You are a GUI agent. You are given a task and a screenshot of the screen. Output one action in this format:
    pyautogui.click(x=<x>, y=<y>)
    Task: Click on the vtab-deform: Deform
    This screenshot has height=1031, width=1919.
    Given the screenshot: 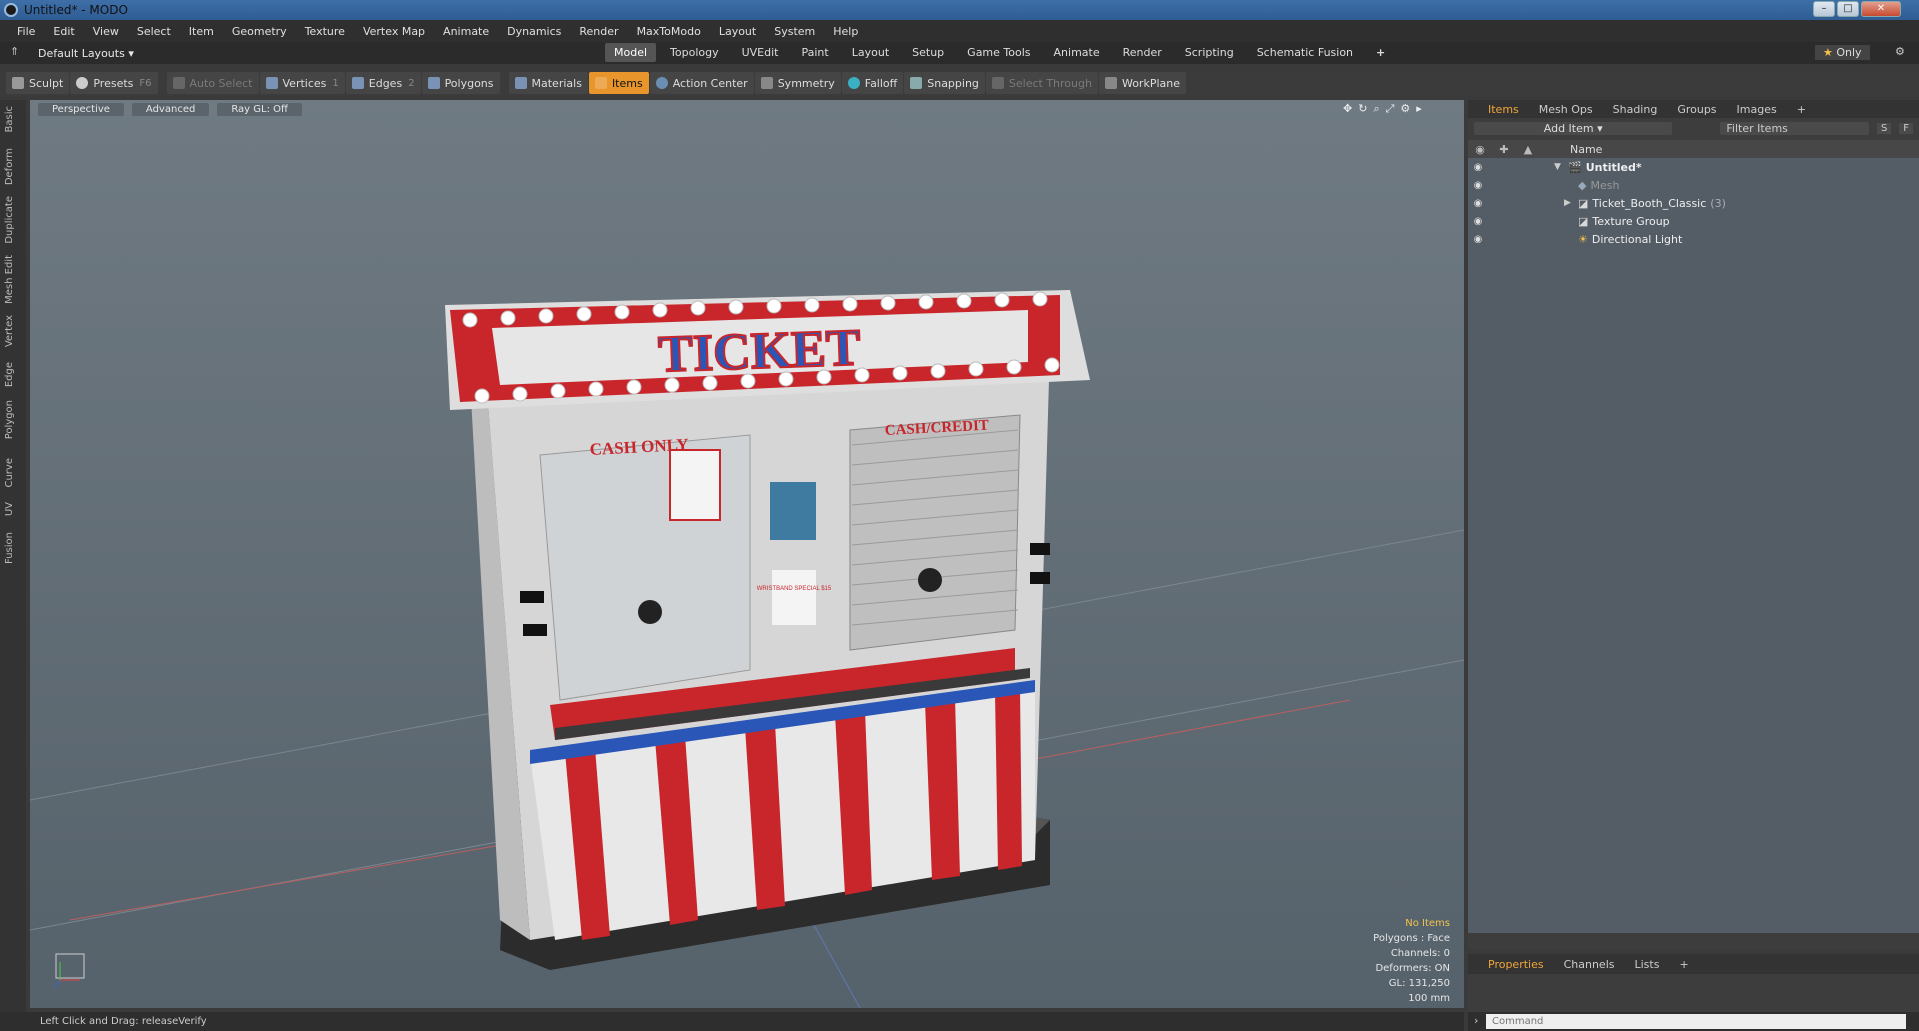 What is the action you would take?
    pyautogui.click(x=9, y=166)
    